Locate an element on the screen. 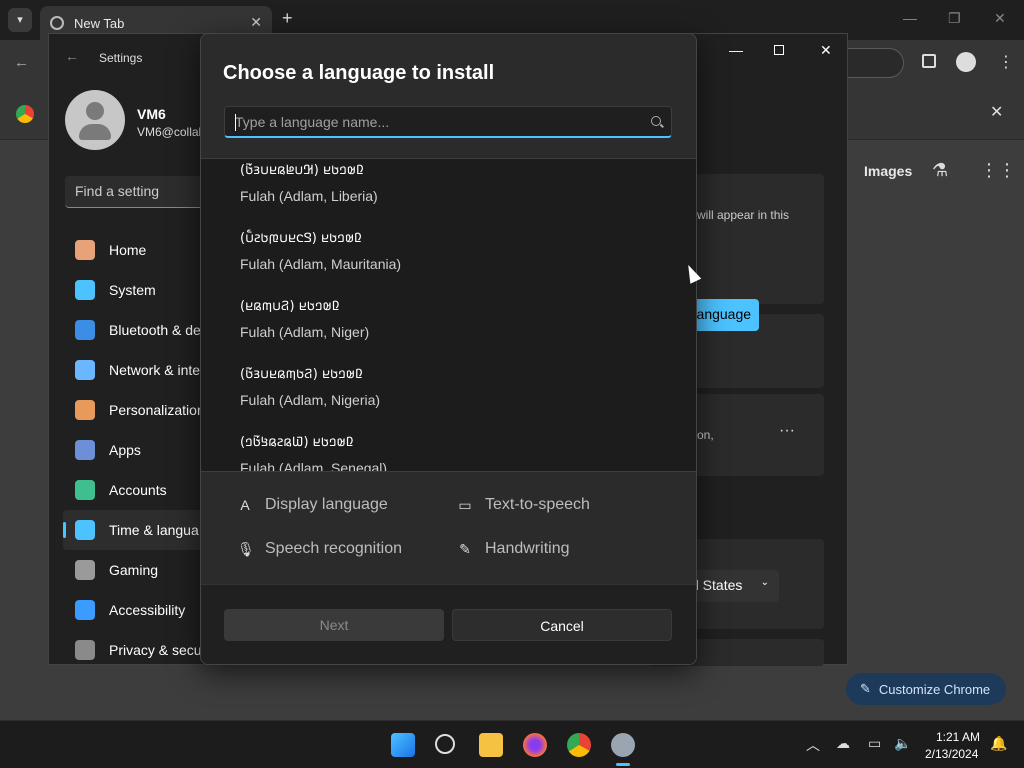  file-explorer-icon is located at coordinates (491, 745).